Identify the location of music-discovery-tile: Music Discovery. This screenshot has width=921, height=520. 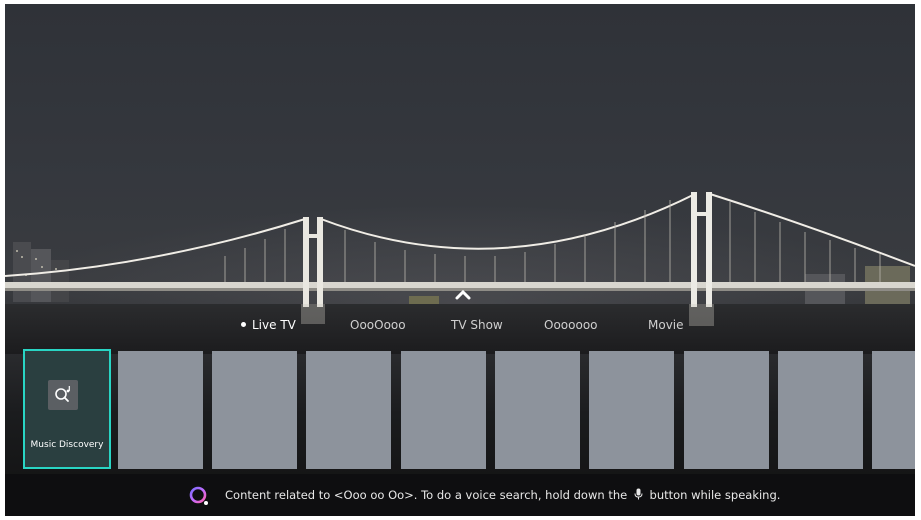
(67, 409).